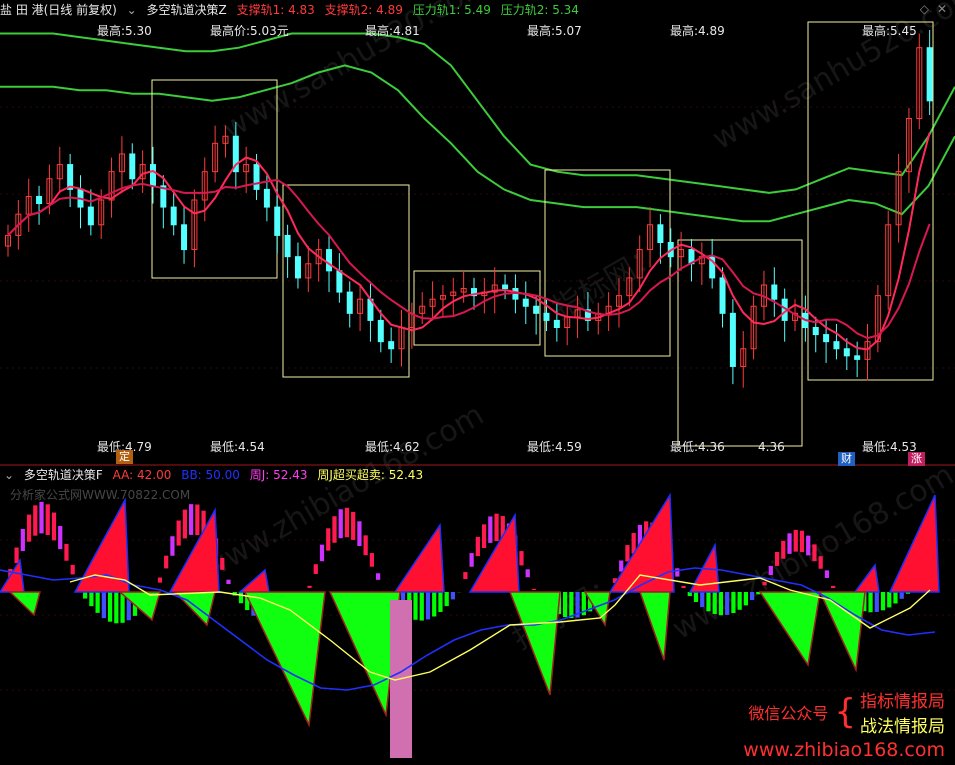  What do you see at coordinates (278, 475) in the screenshot?
I see `weekj-value: 周J: 52.43` at bounding box center [278, 475].